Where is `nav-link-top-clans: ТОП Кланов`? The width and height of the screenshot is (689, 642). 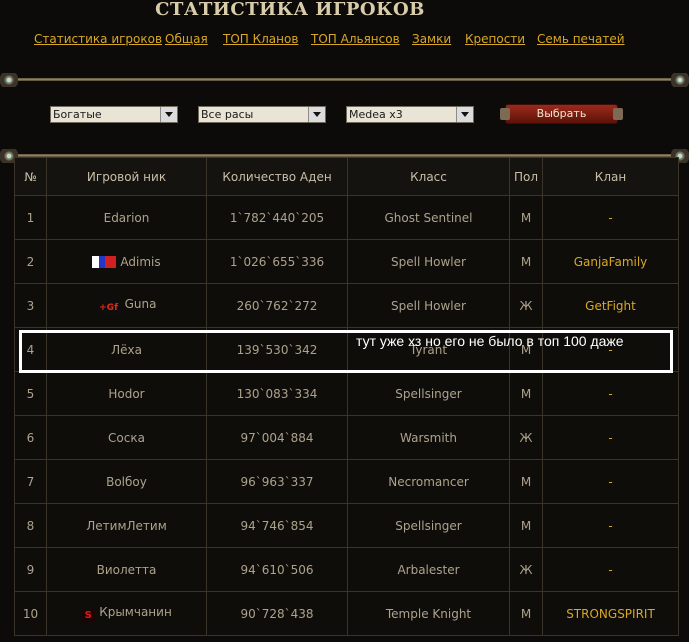
nav-link-top-clans: ТОП Кланов is located at coordinates (260, 39).